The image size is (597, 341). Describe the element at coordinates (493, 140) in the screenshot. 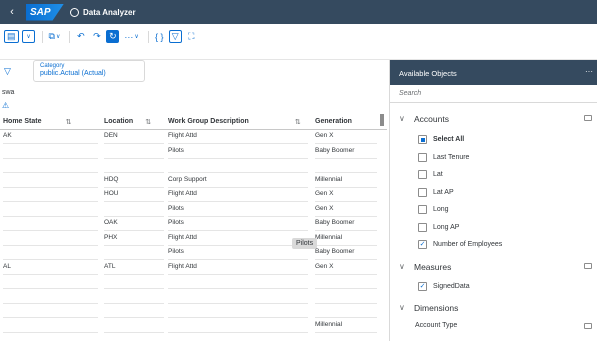

I see `object-item: Select All` at that location.